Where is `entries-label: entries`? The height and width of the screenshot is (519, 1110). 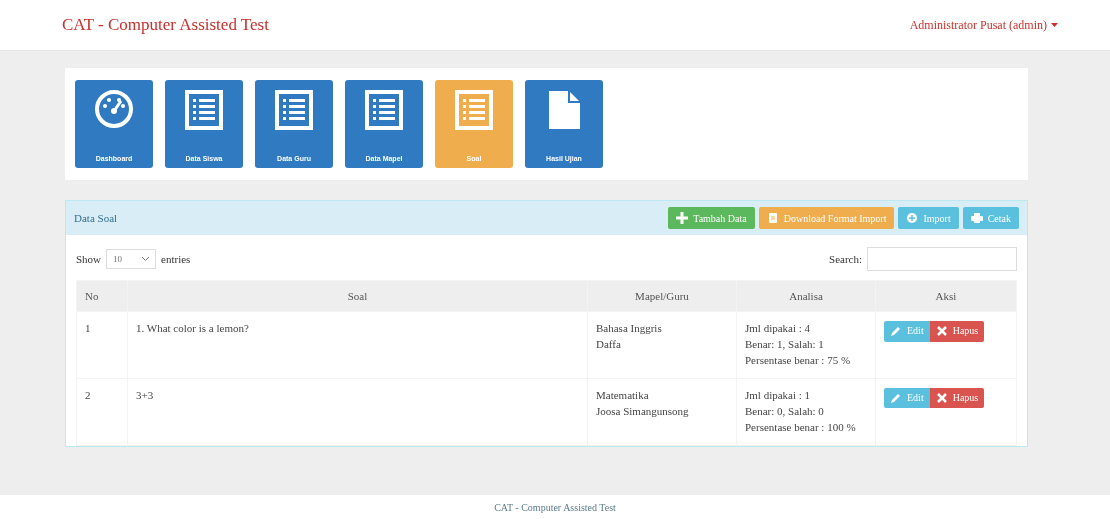 entries-label: entries is located at coordinates (176, 259).